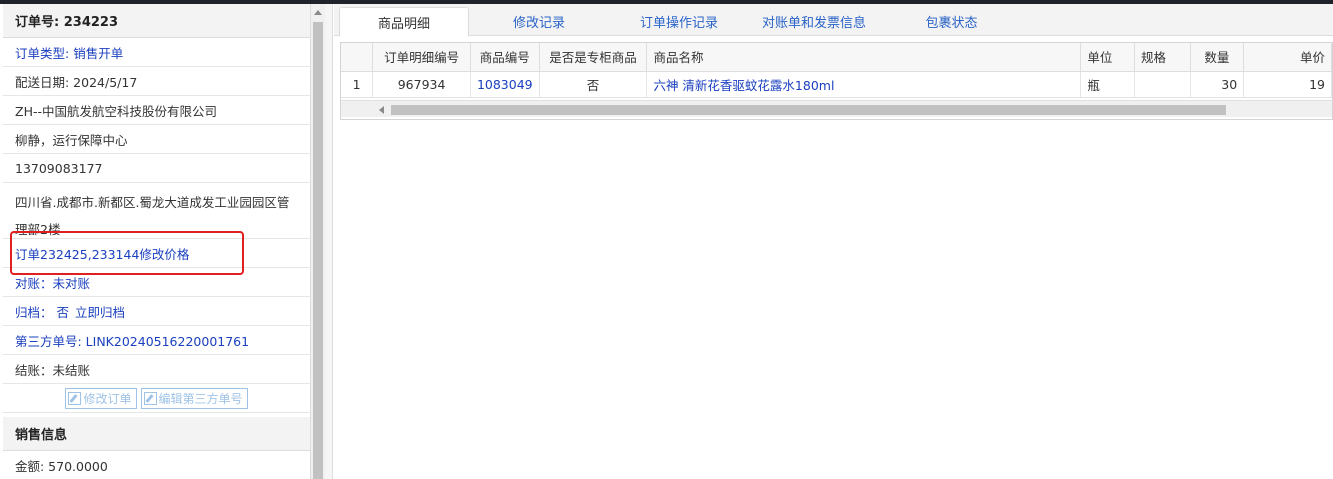 The height and width of the screenshot is (479, 1333). I want to click on order-number-header: 订单号: 234223, so click(156, 21).